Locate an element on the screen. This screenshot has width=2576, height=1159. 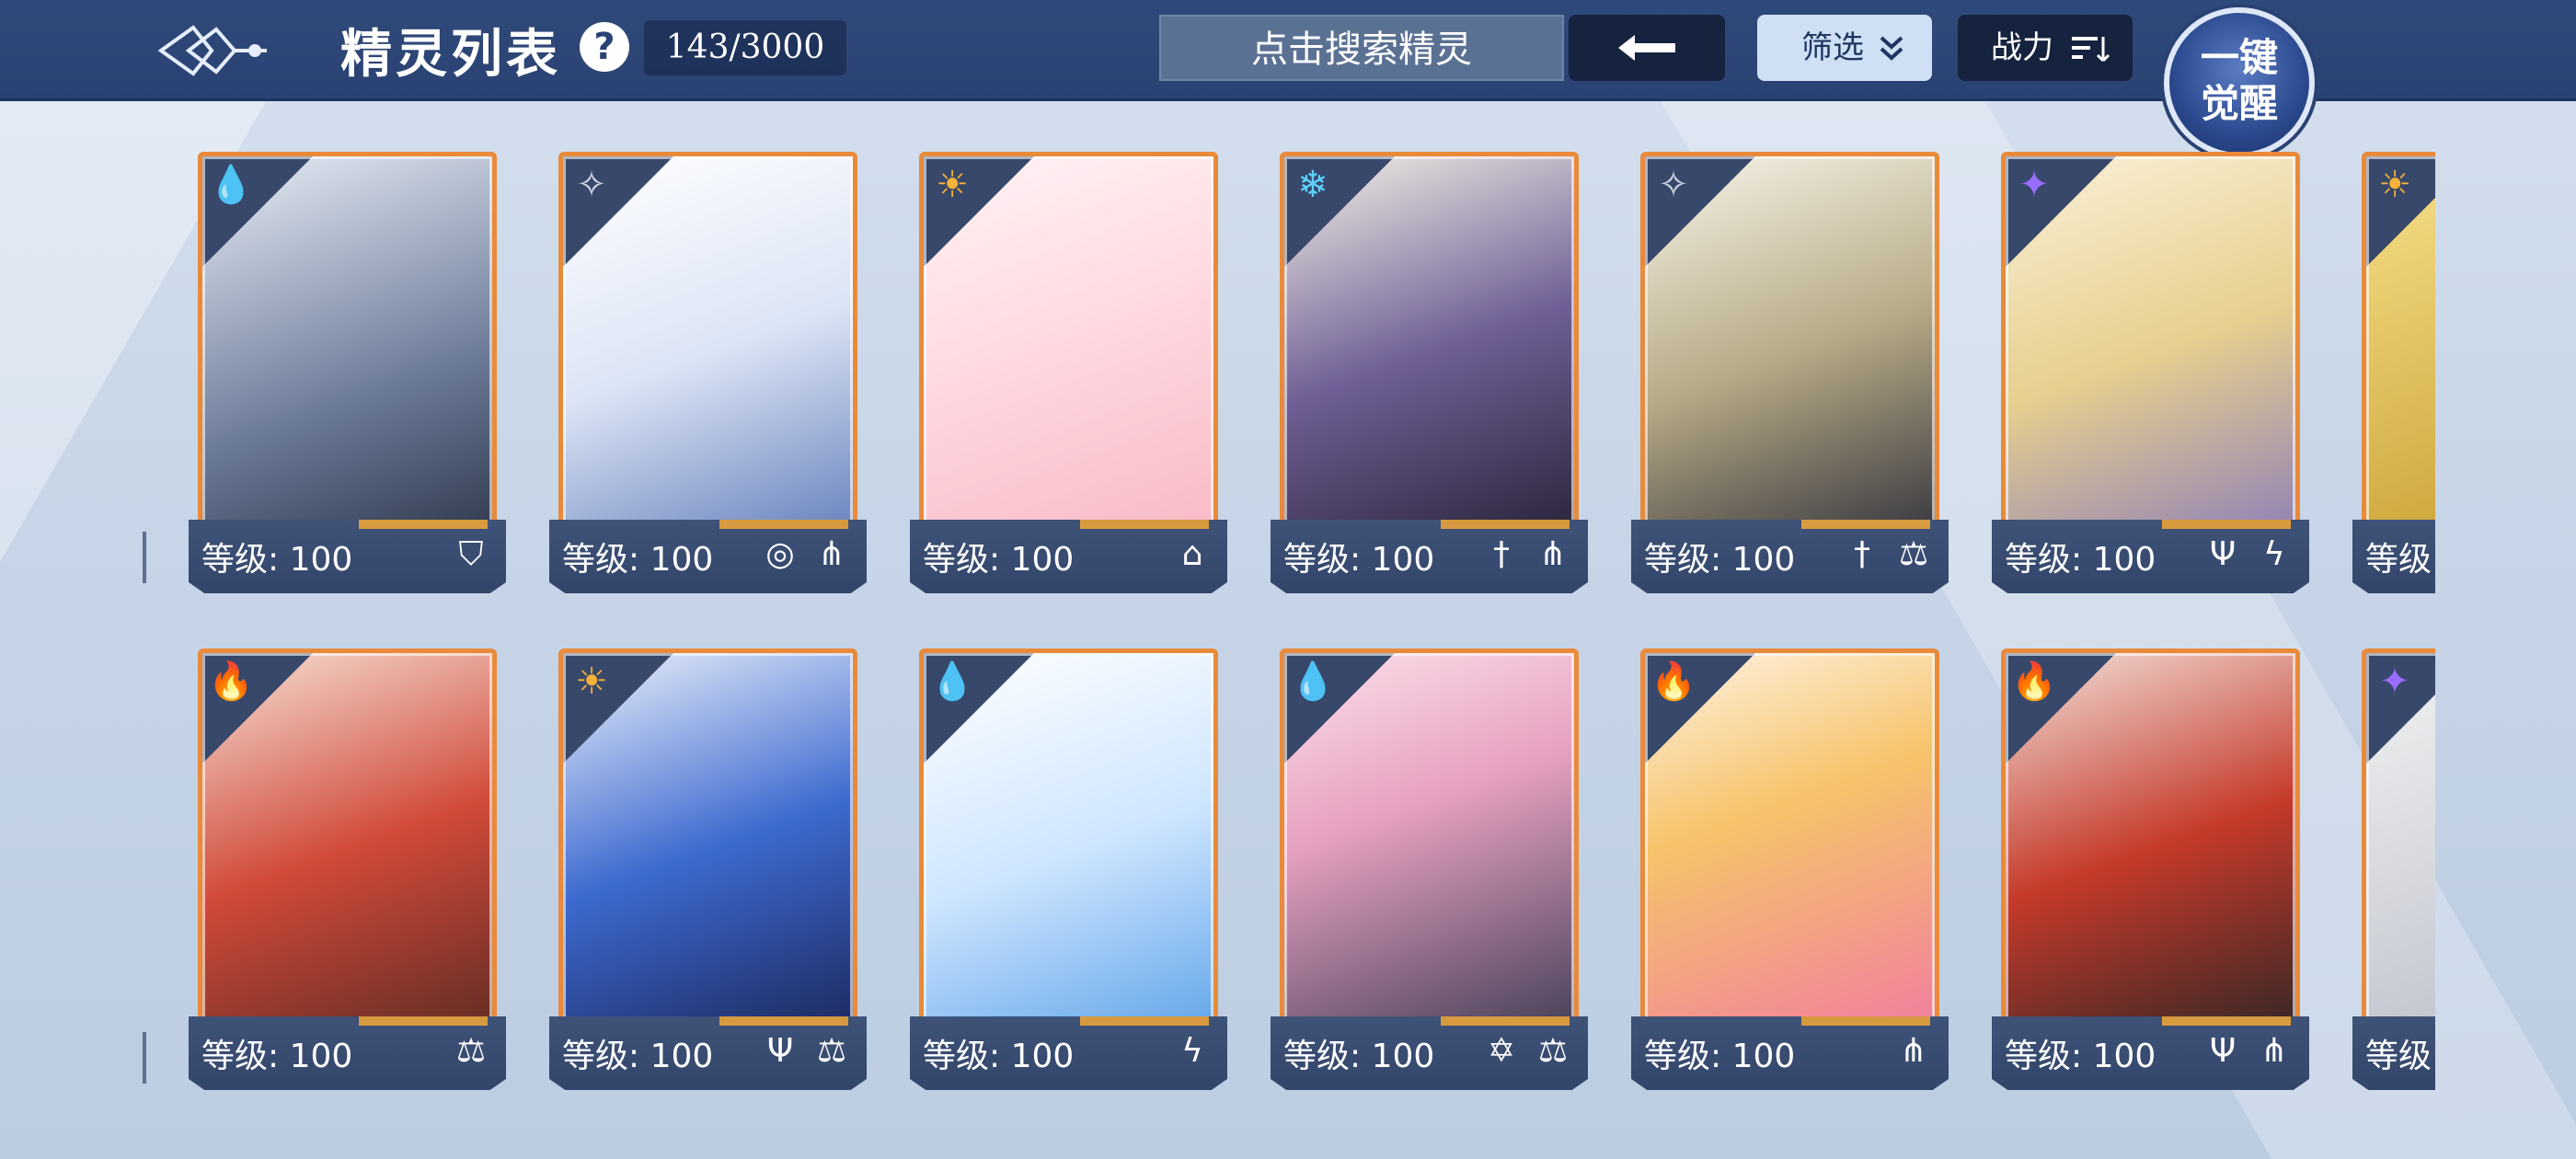
star-icon: ✡ is located at coordinates (1501, 1051).